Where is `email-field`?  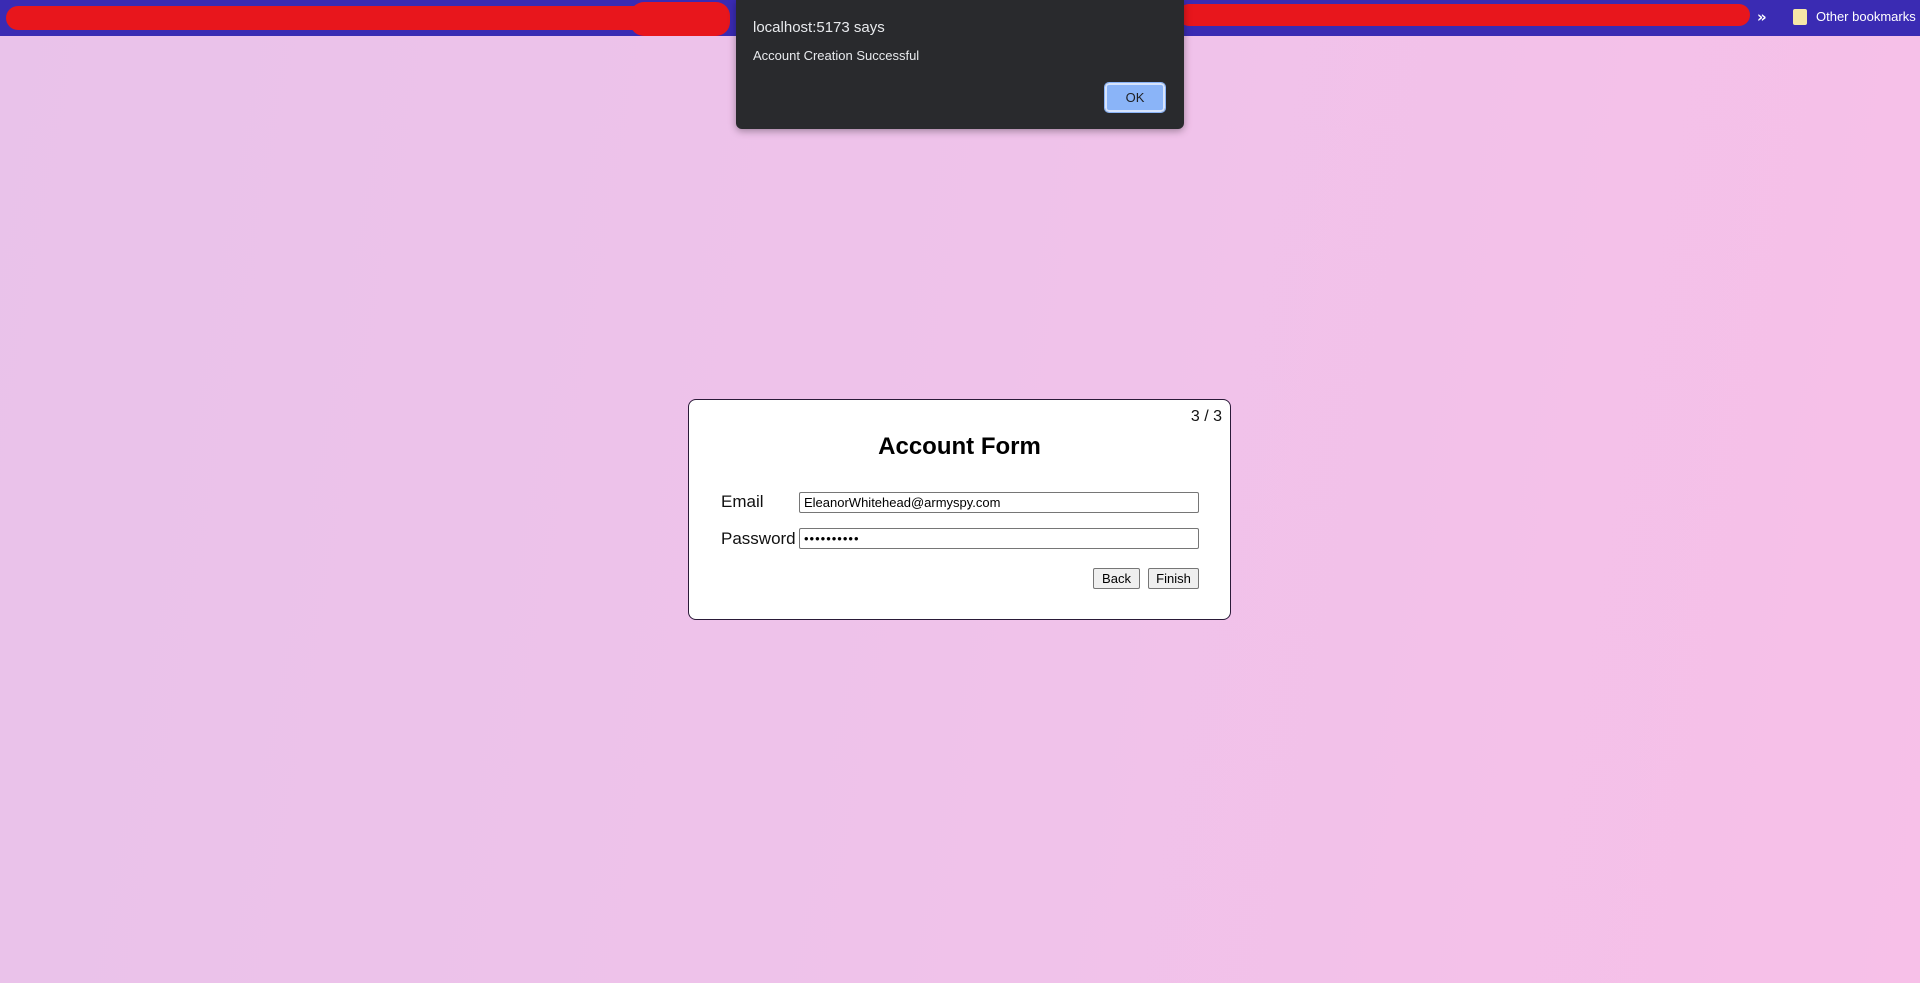
email-field is located at coordinates (999, 502).